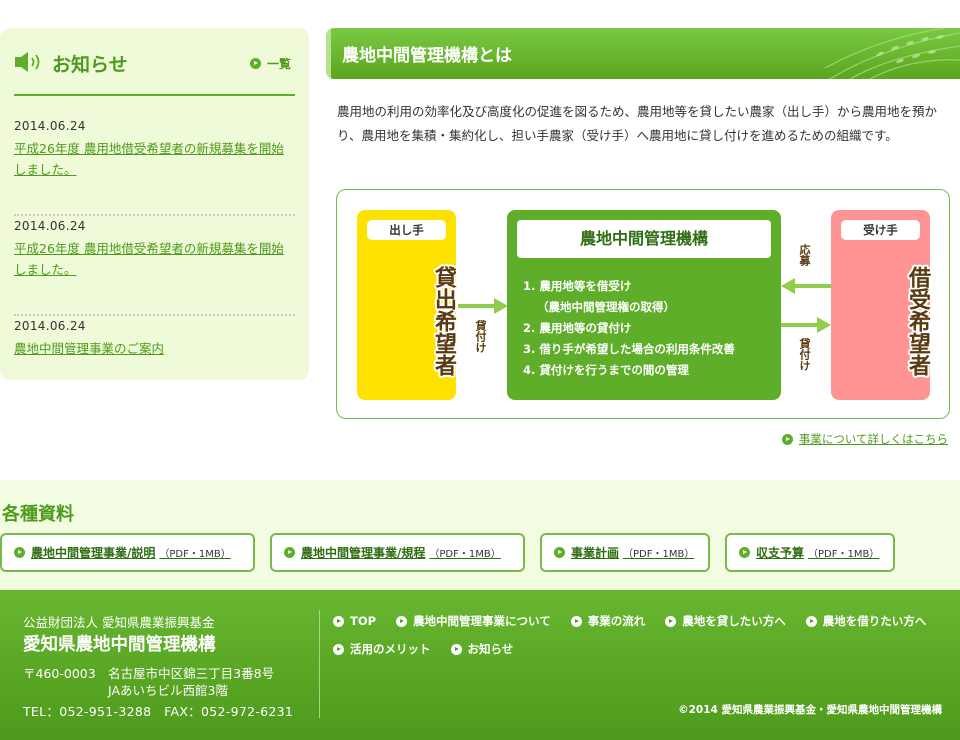 The image size is (960, 740). I want to click on material-label: 農地中間管理事業/説明, so click(93, 553).